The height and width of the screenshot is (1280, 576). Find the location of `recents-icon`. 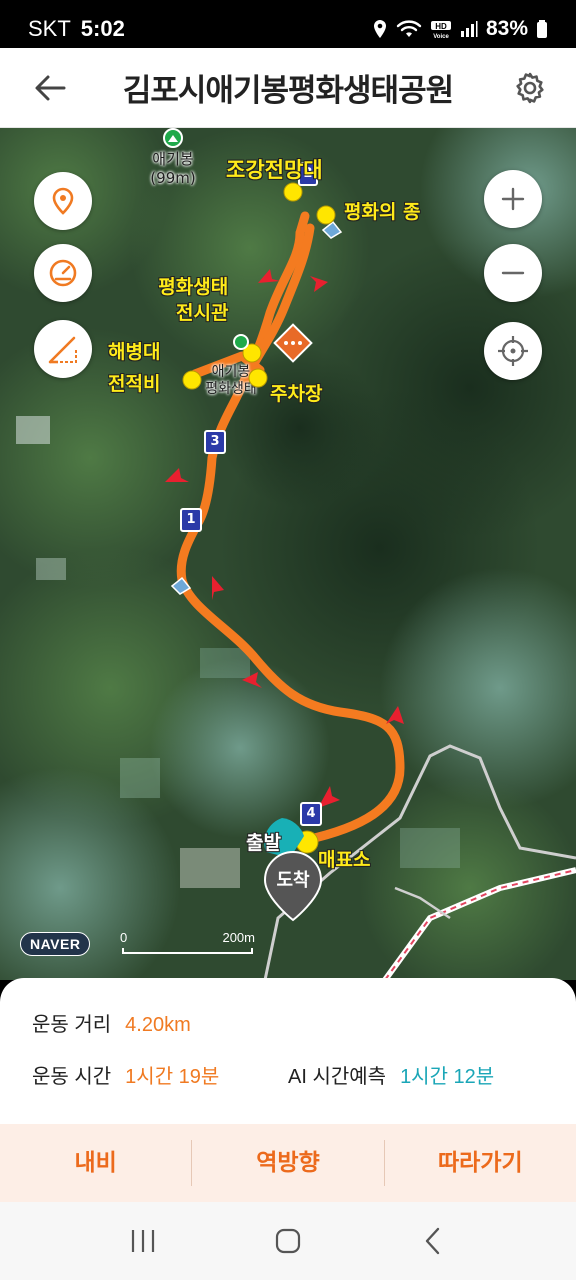

recents-icon is located at coordinates (142, 1241).